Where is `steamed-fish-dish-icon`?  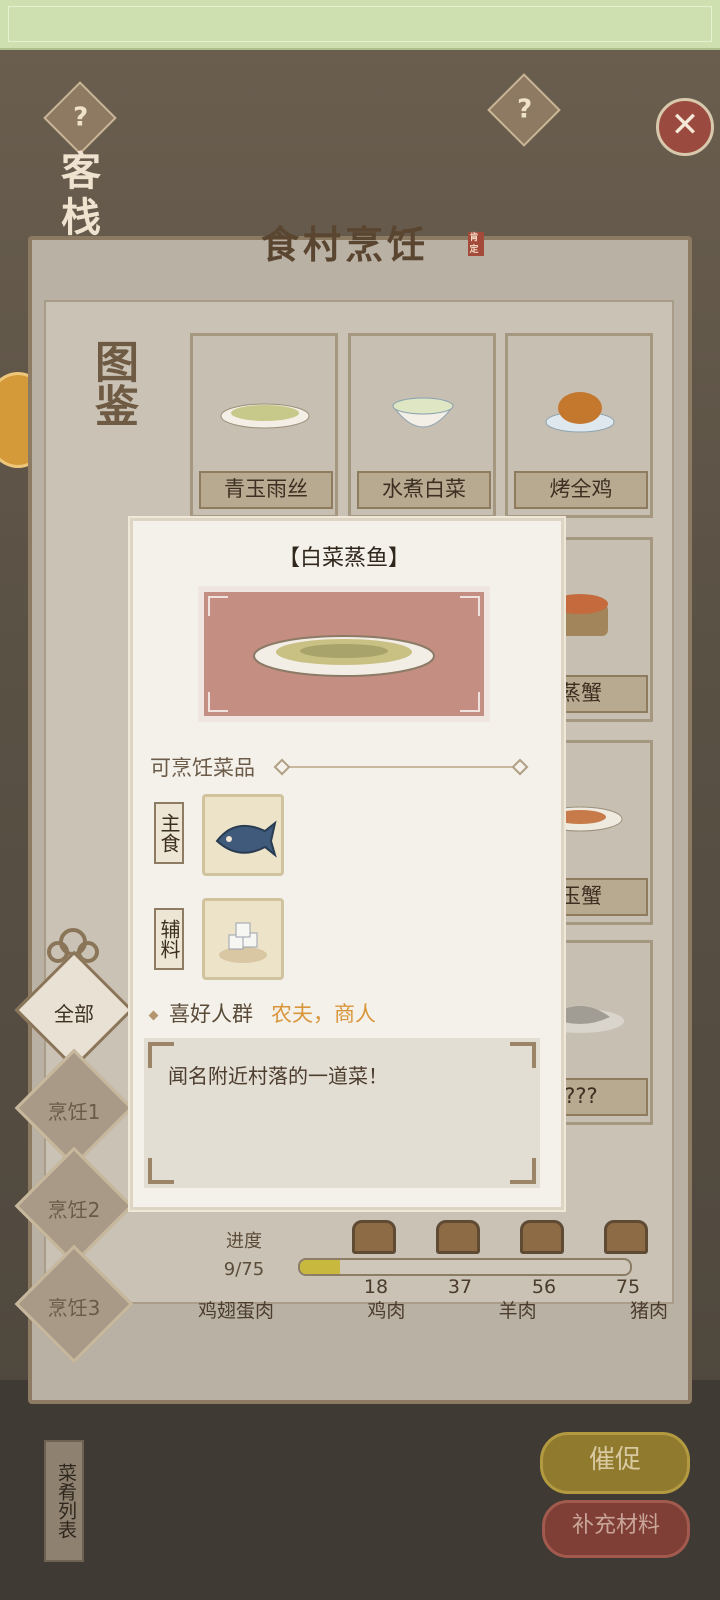 steamed-fish-dish-icon is located at coordinates (344, 656).